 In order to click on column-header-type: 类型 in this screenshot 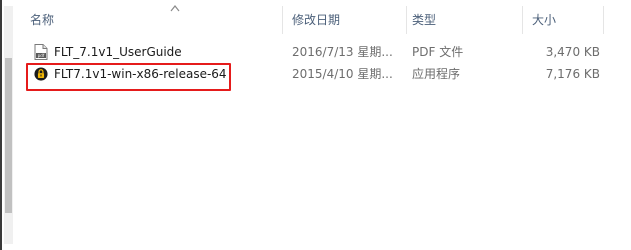, I will do `click(462, 17)`.